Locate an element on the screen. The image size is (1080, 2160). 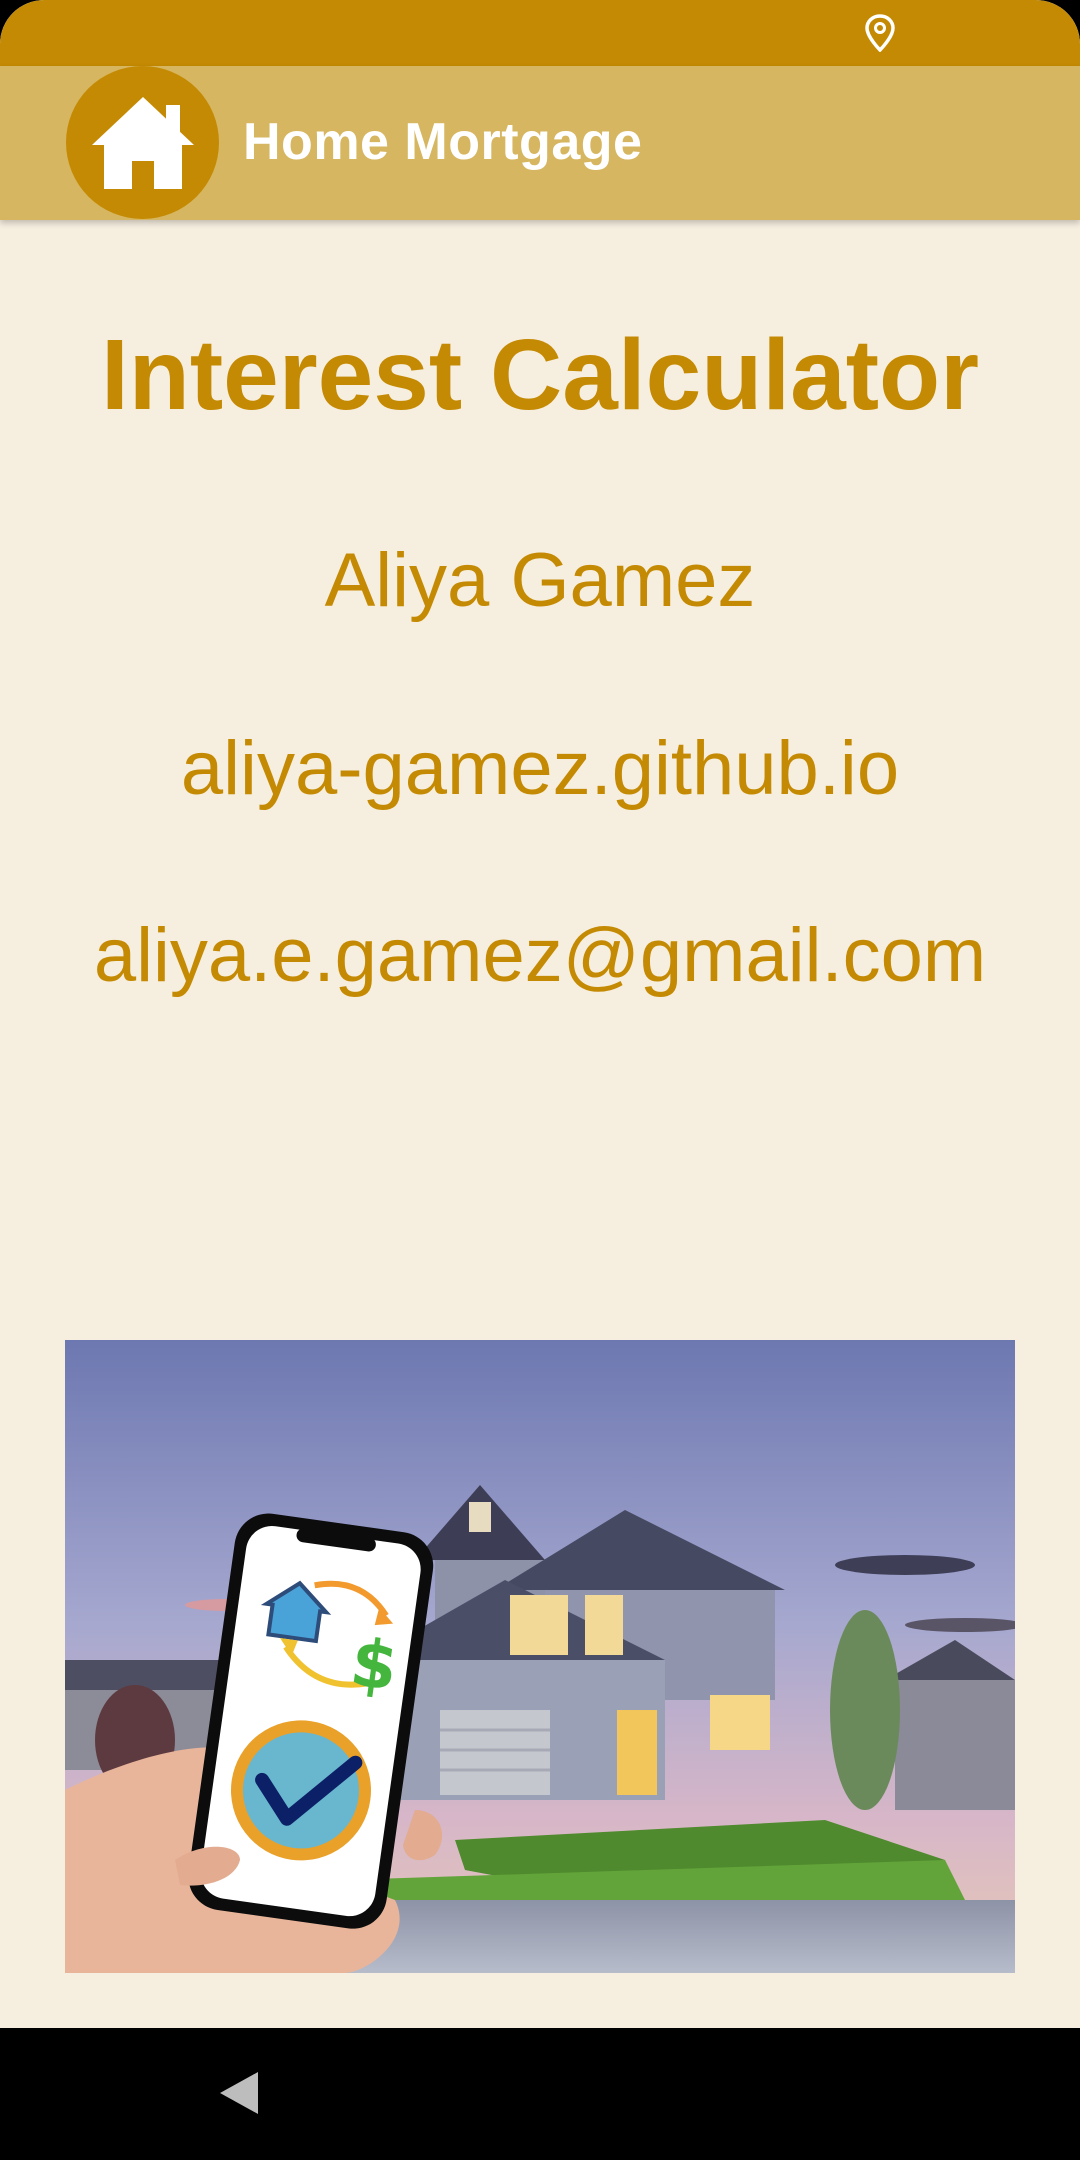
app-logo is located at coordinates (142, 142).